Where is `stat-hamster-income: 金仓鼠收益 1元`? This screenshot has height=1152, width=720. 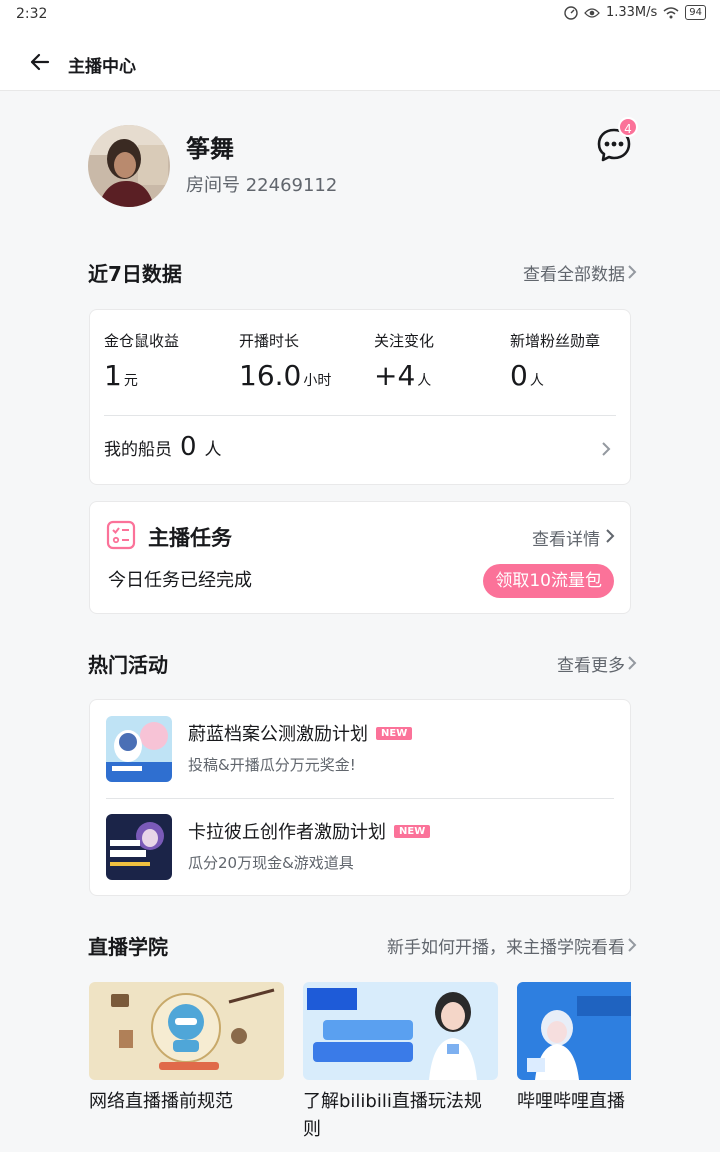 stat-hamster-income: 金仓鼠收益 1元 is located at coordinates (141, 361).